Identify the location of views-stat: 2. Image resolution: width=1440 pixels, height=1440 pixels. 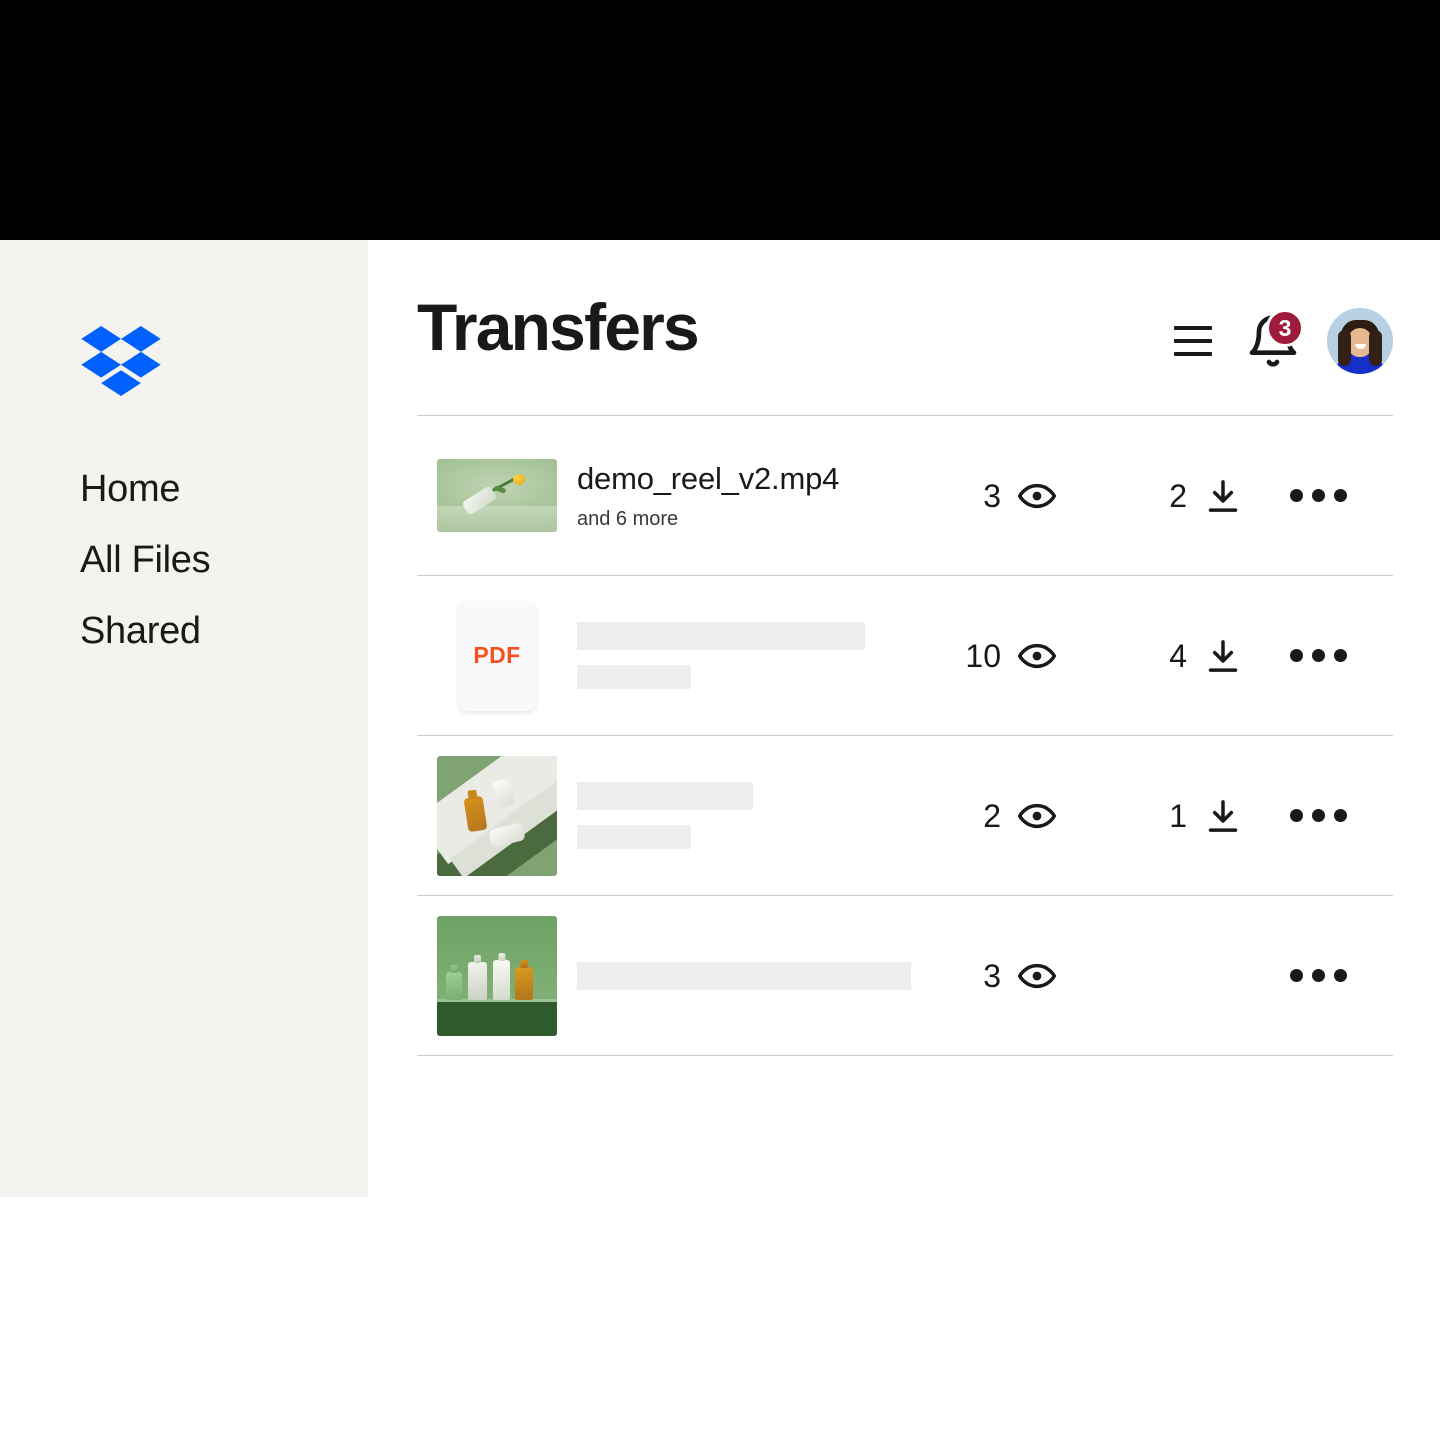
(981, 816).